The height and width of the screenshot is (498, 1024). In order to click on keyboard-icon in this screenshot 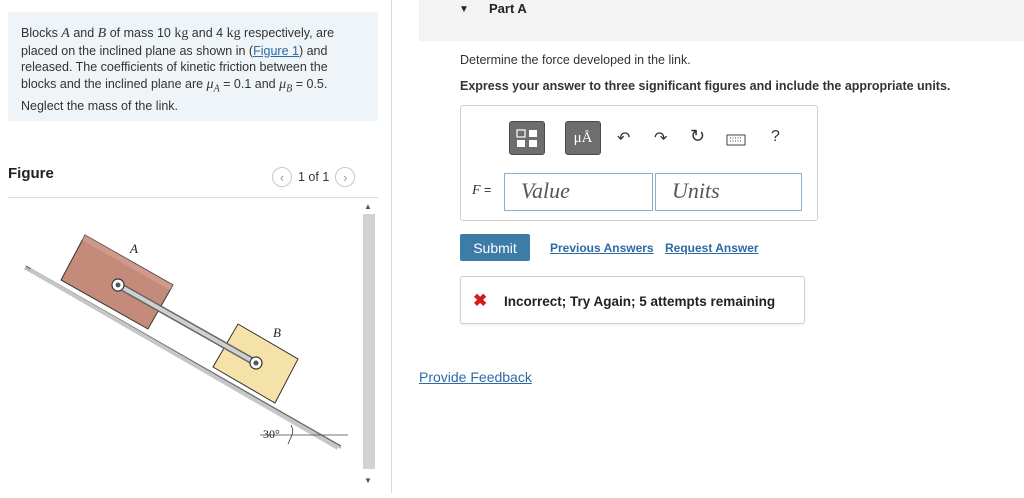, I will do `click(736, 140)`.